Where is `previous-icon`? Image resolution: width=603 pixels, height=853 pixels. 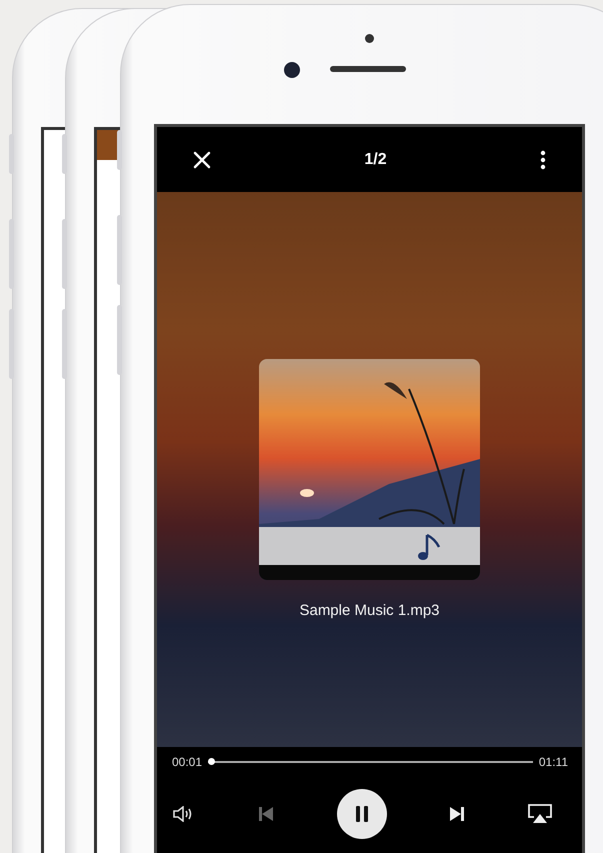 previous-icon is located at coordinates (266, 814).